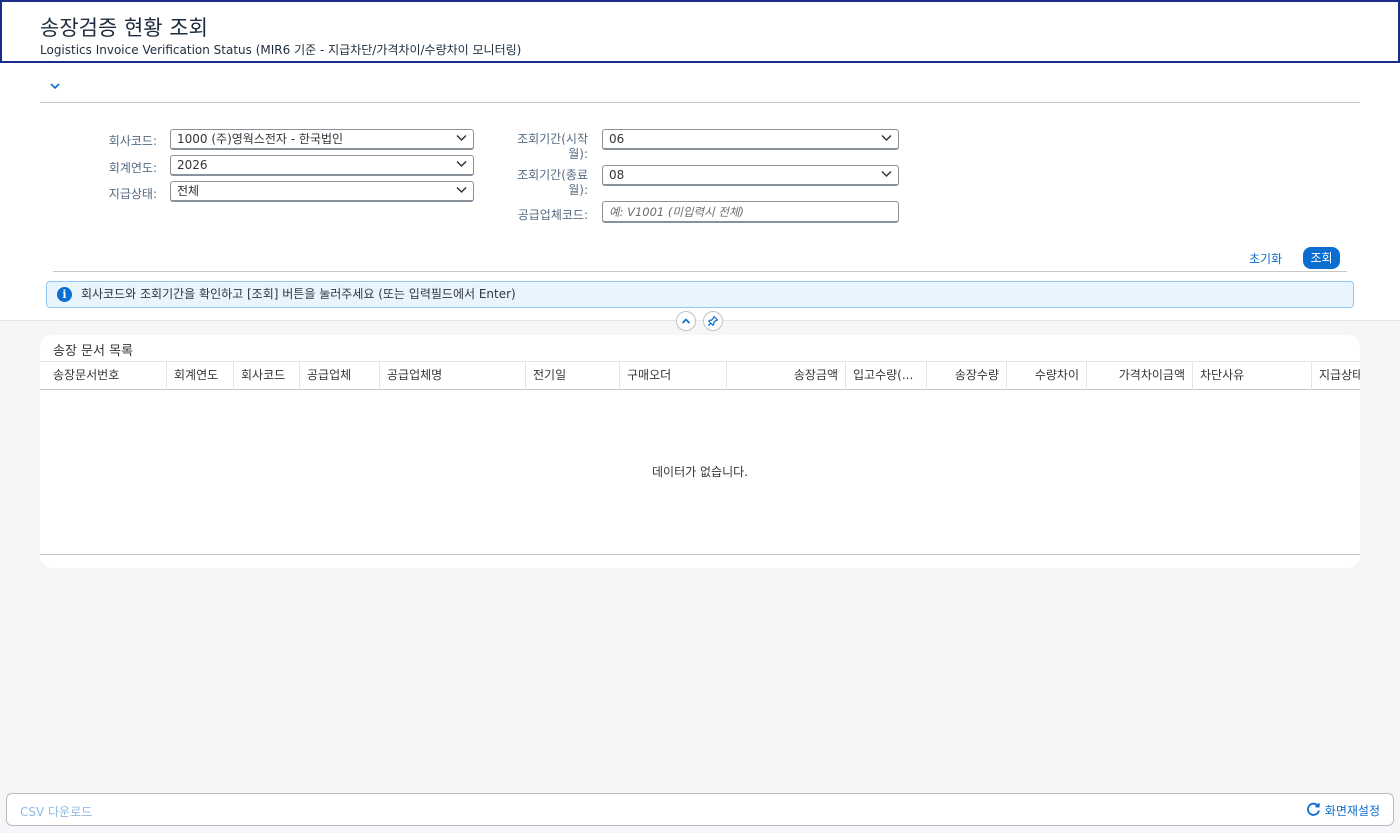 Image resolution: width=1400 pixels, height=833 pixels. I want to click on period-to-label: 조회기간(종료 월):, so click(538, 183).